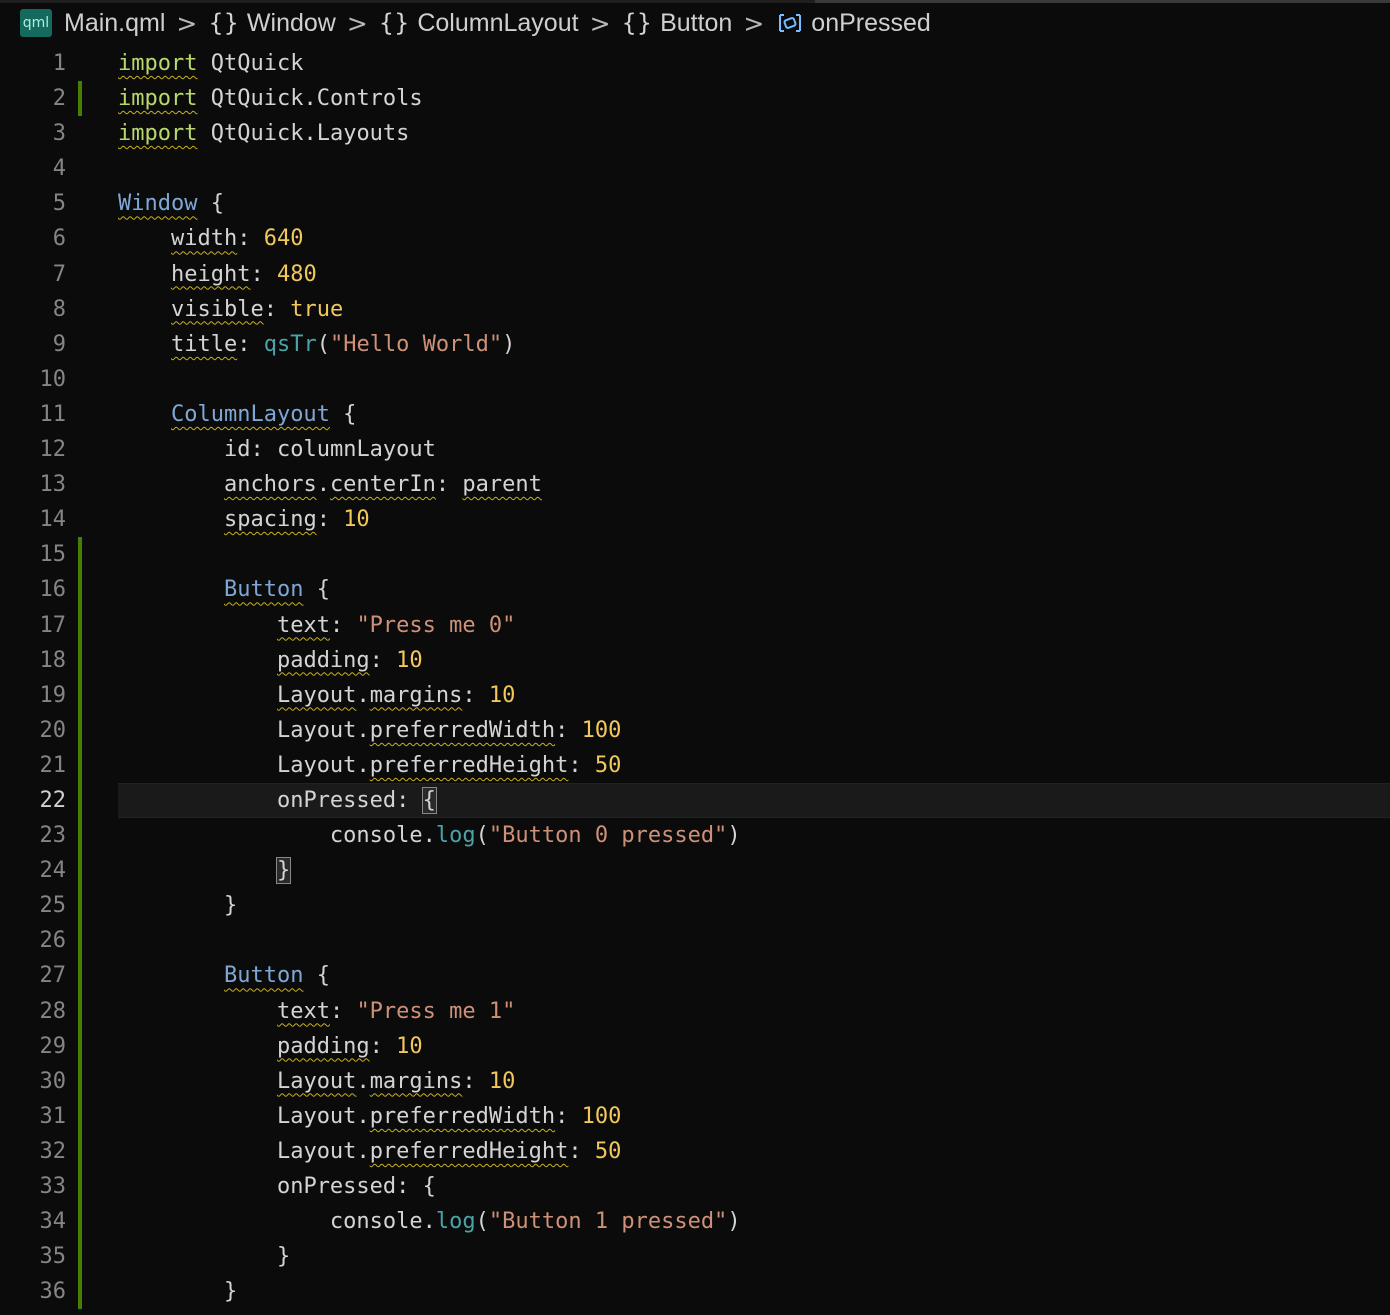 The image size is (1390, 1315). I want to click on code-line: 16 Button {, so click(695, 590).